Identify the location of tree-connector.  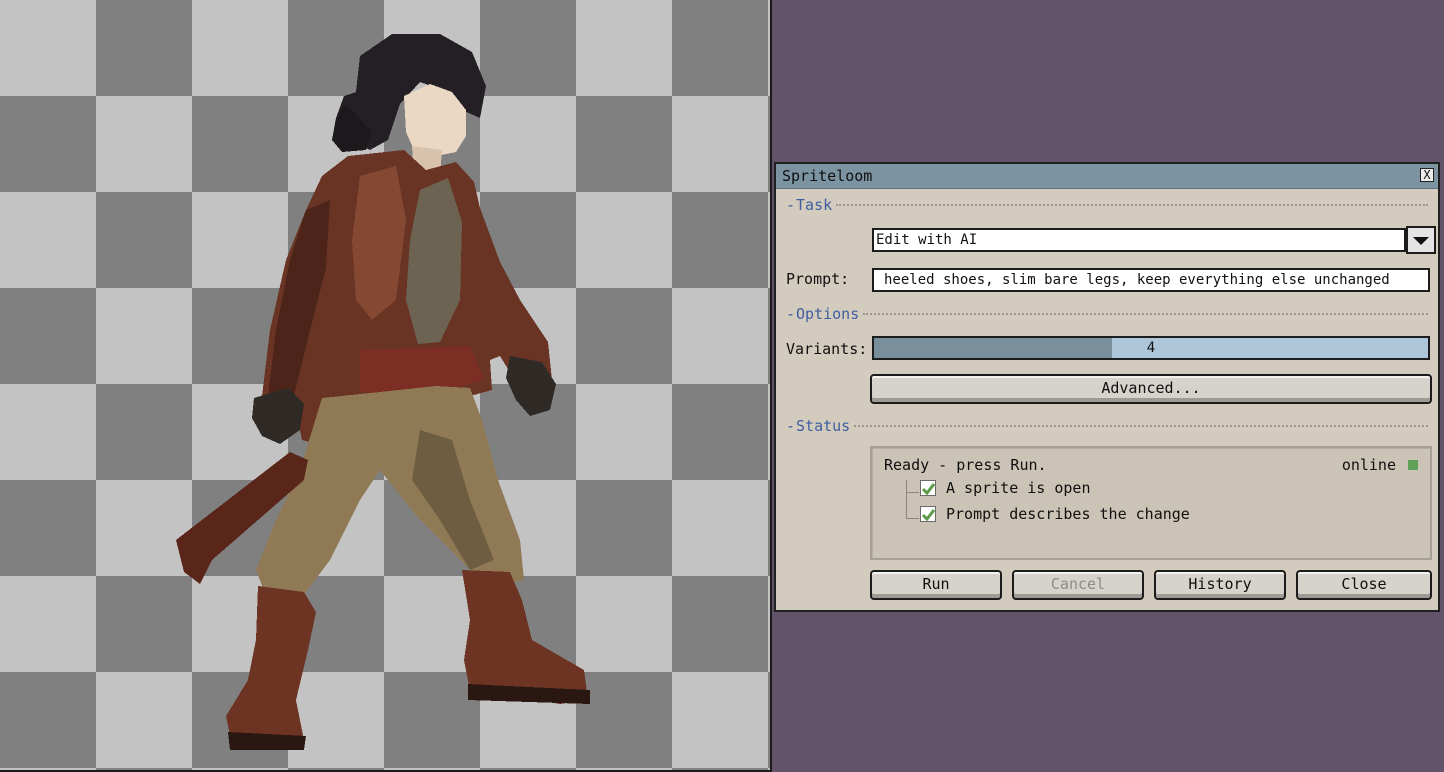
(912, 505).